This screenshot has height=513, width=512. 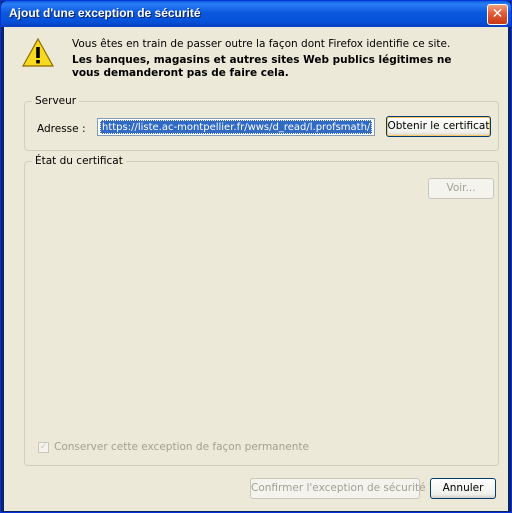 What do you see at coordinates (256, 14) in the screenshot?
I see `title-bar: Ajout d'une exception de sécurité ✕` at bounding box center [256, 14].